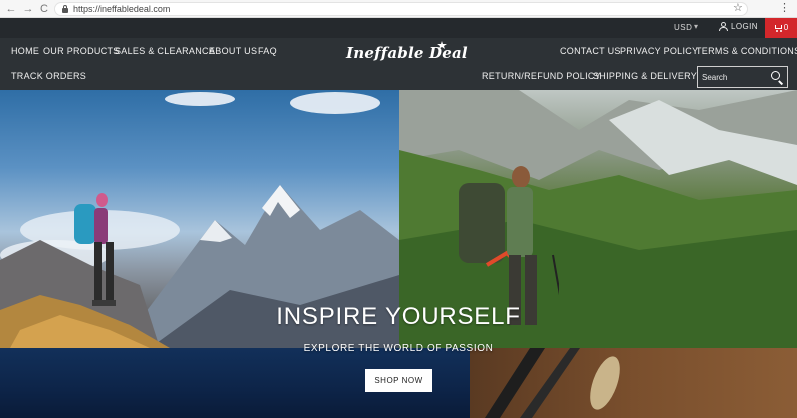  I want to click on nav-return-refund-policy: RETURN/REFUND POLICY, so click(541, 76).